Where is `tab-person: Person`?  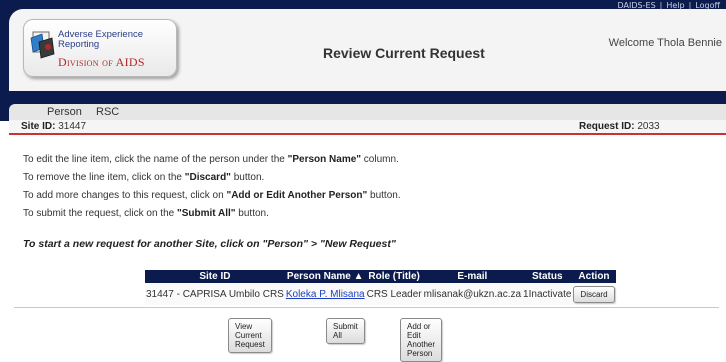
tab-person: Person is located at coordinates (64, 112).